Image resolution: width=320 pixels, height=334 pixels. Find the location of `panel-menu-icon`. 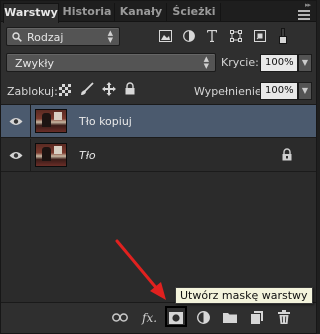

panel-menu-icon is located at coordinates (304, 15).